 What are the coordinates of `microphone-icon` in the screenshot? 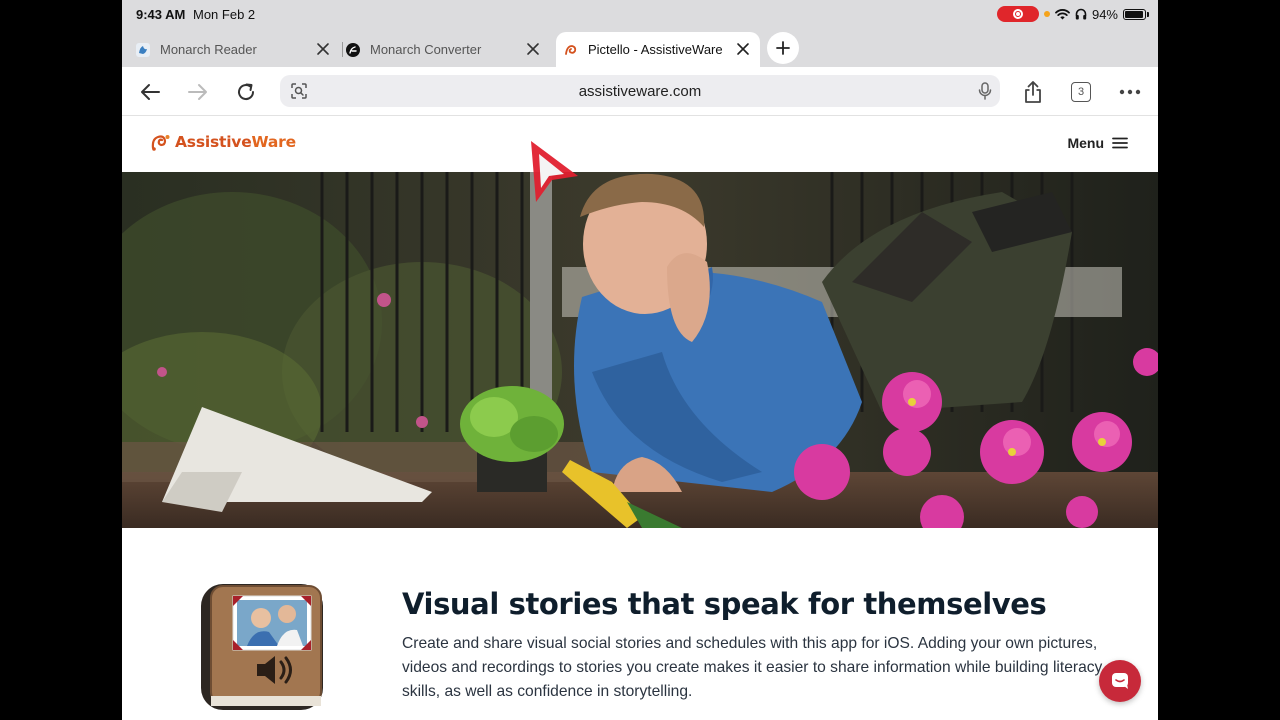 It's located at (985, 91).